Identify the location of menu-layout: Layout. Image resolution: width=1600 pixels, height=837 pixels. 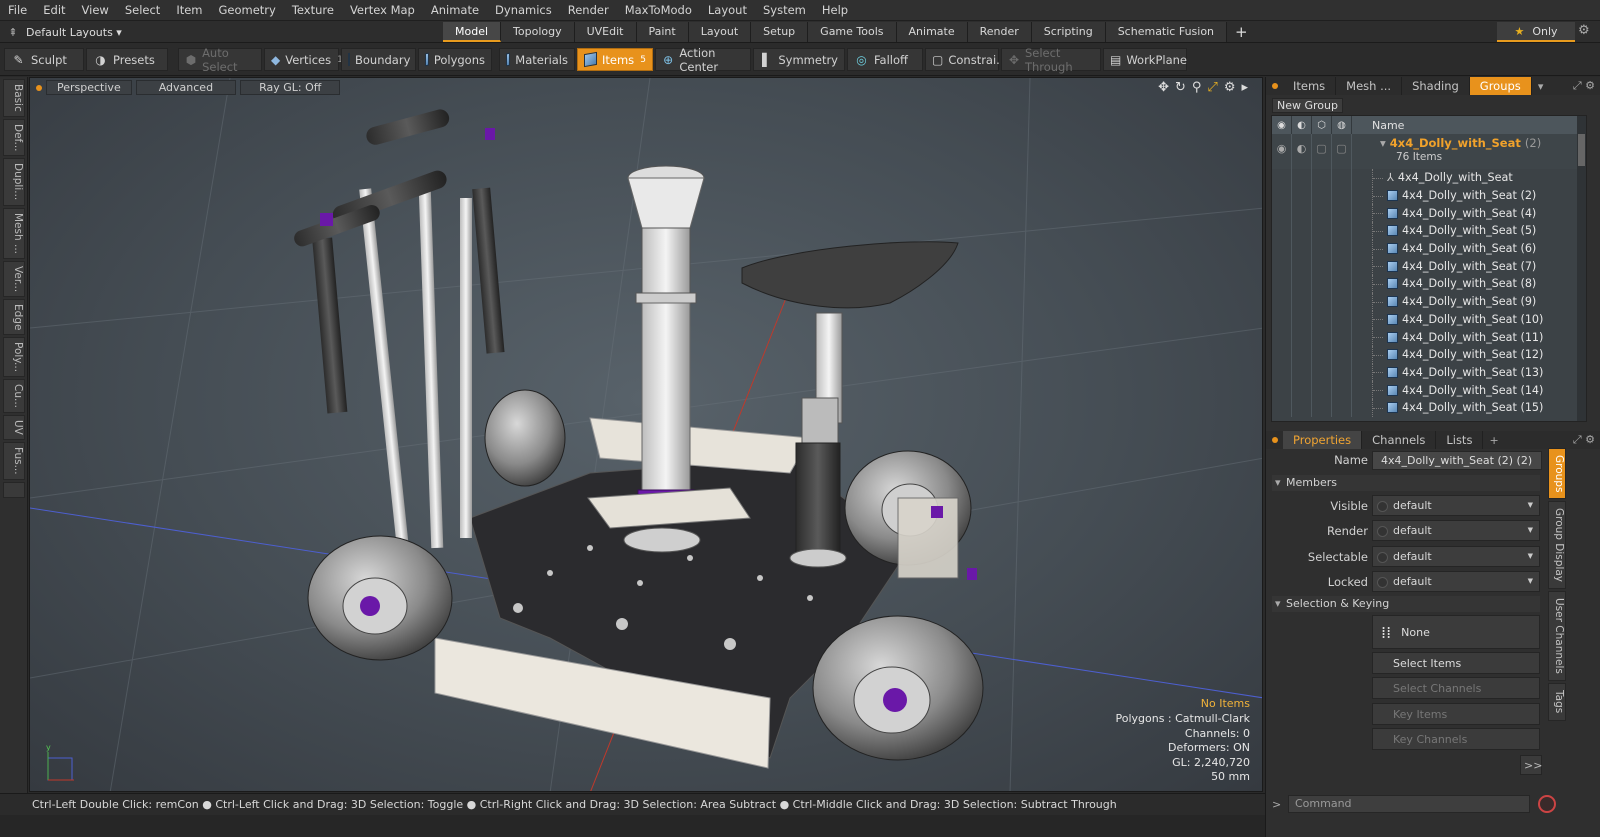
(727, 10).